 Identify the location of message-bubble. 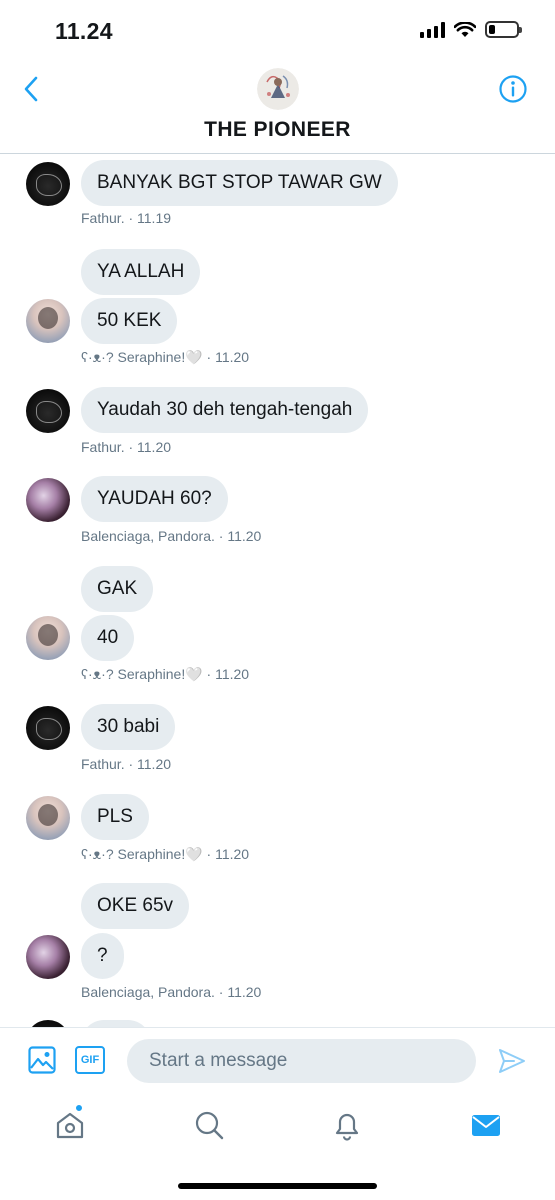
(116, 1023).